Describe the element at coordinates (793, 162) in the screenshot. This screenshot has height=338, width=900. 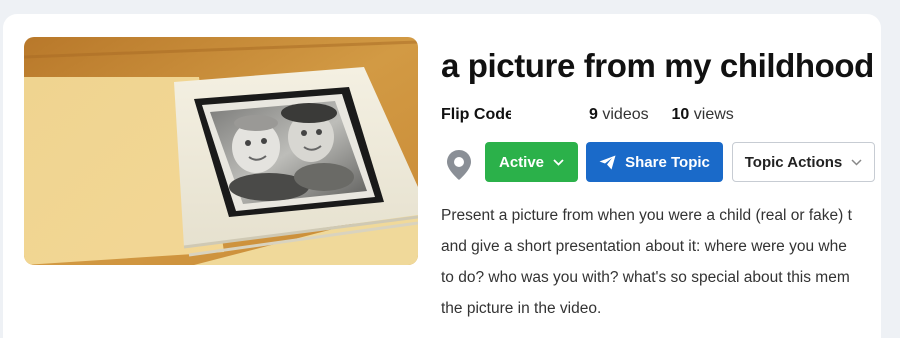
I see `topic-actions-label: Topic Actions` at that location.